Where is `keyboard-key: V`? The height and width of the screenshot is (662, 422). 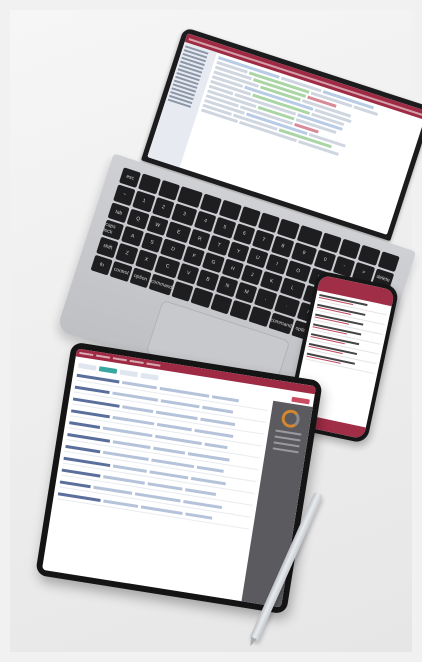
keyboard-key: V is located at coordinates (188, 274).